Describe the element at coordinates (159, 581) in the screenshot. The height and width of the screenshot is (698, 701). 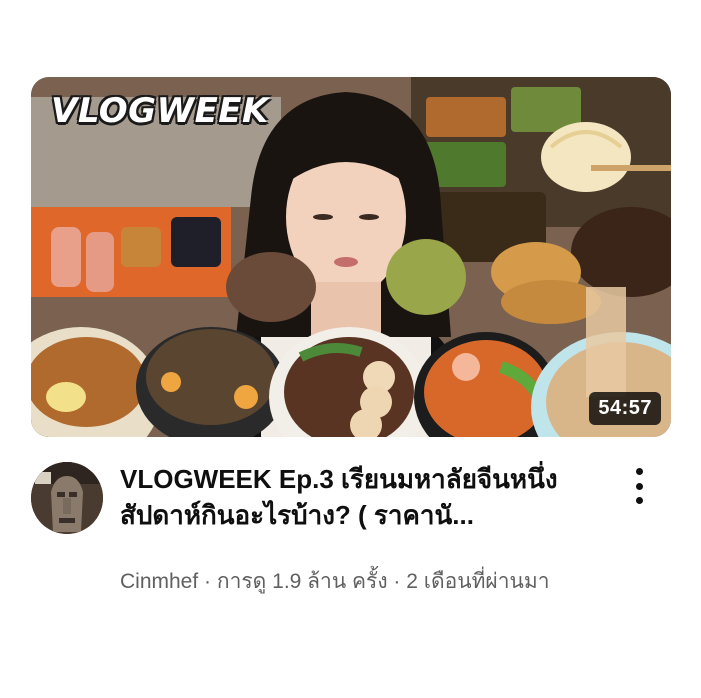
I see `channel-name: Cinmhef` at that location.